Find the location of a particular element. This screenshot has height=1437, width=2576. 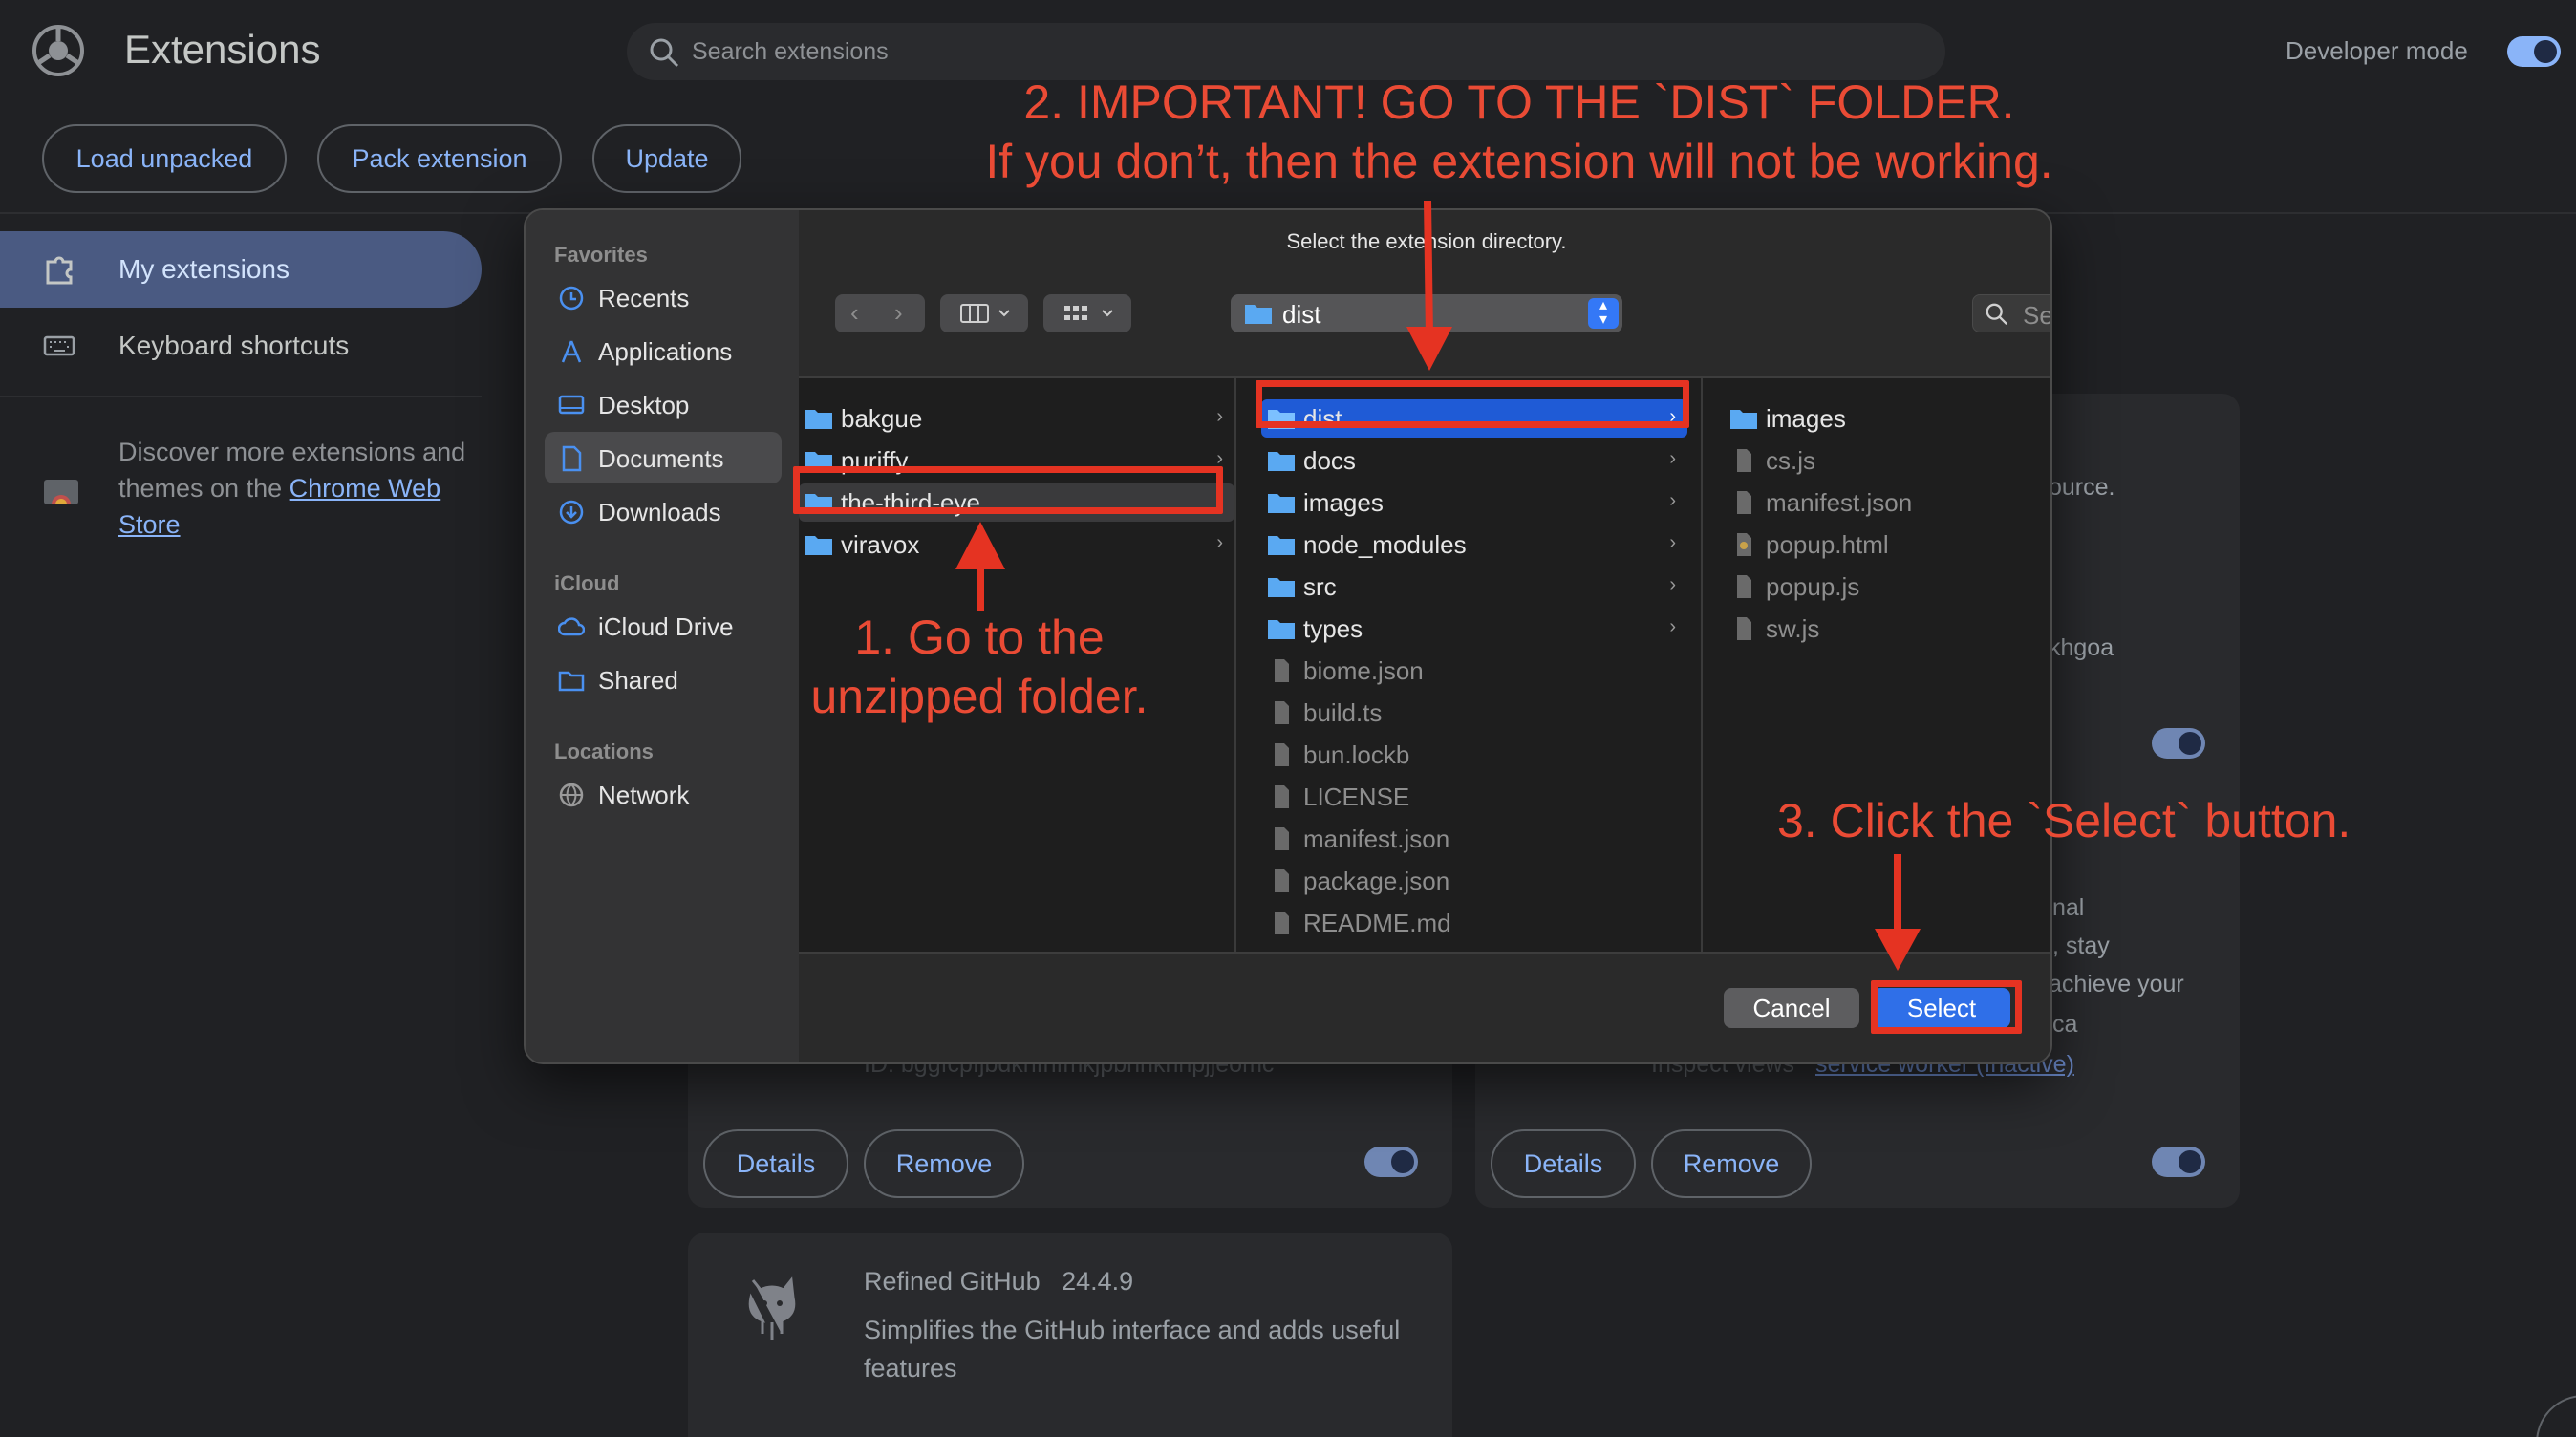

file-name: manifest.json is located at coordinates (1376, 839).